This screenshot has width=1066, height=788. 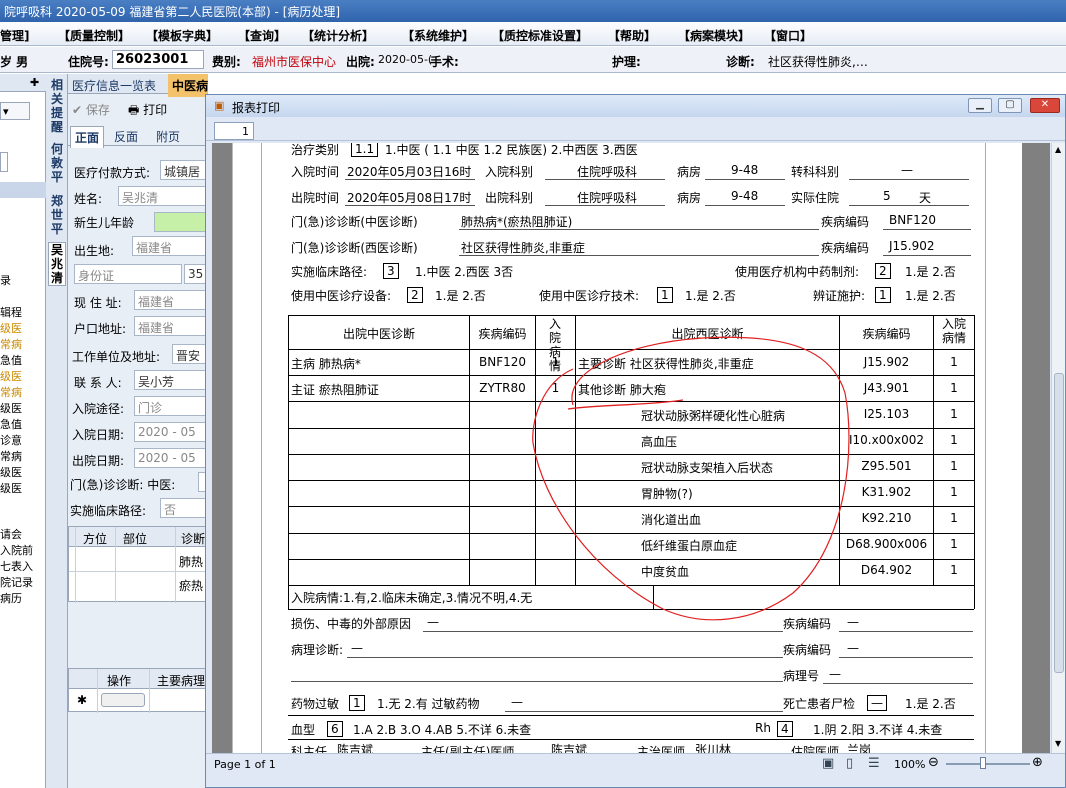 What do you see at coordinates (438, 35) in the screenshot?
I see `menu-system-maintenance: 【系统维护】` at bounding box center [438, 35].